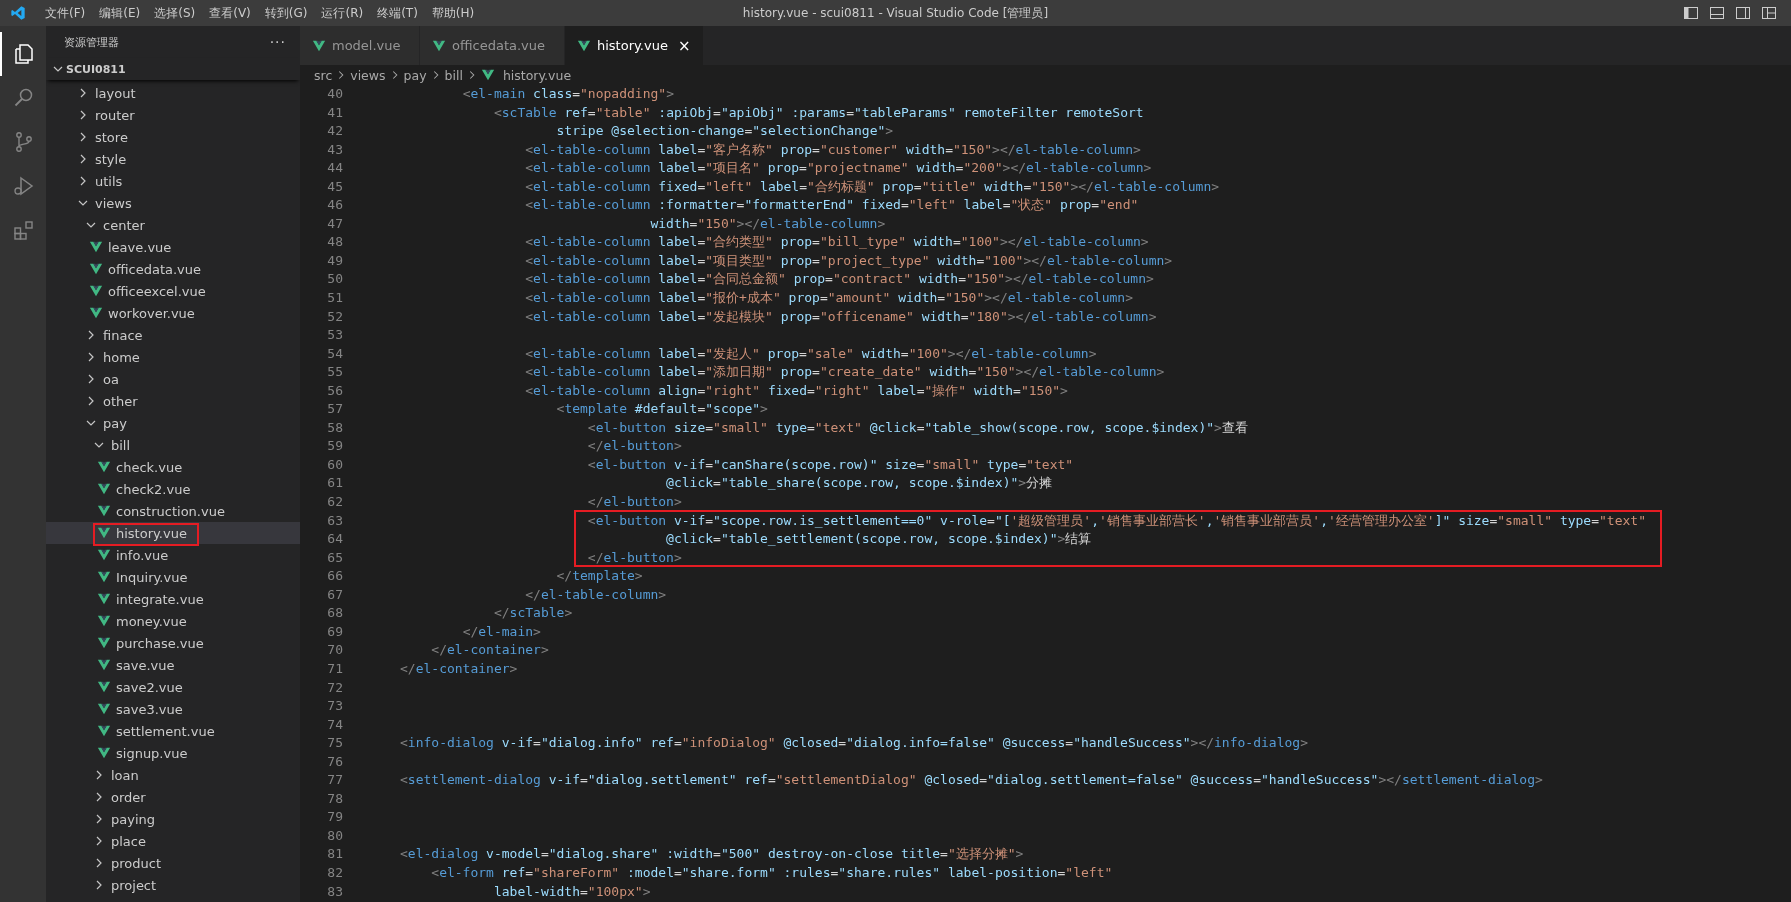  What do you see at coordinates (173, 885) in the screenshot?
I see `folder-item: project` at bounding box center [173, 885].